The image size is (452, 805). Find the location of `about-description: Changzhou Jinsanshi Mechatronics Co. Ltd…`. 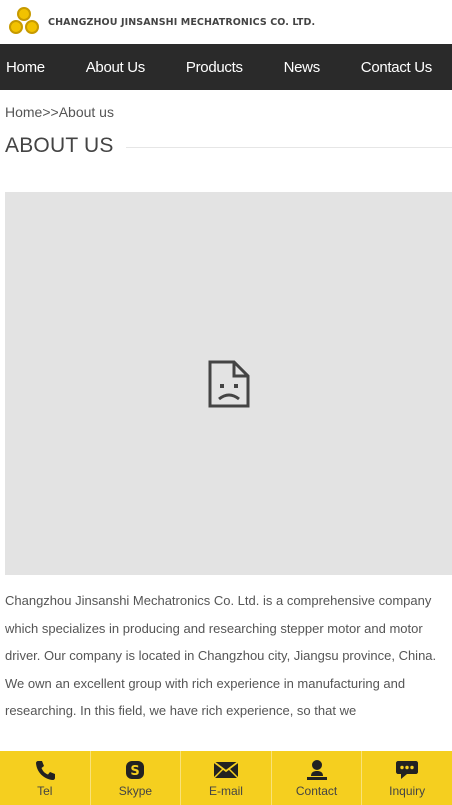

about-description: Changzhou Jinsanshi Mechatronics Co. Ltd… is located at coordinates (221, 655).